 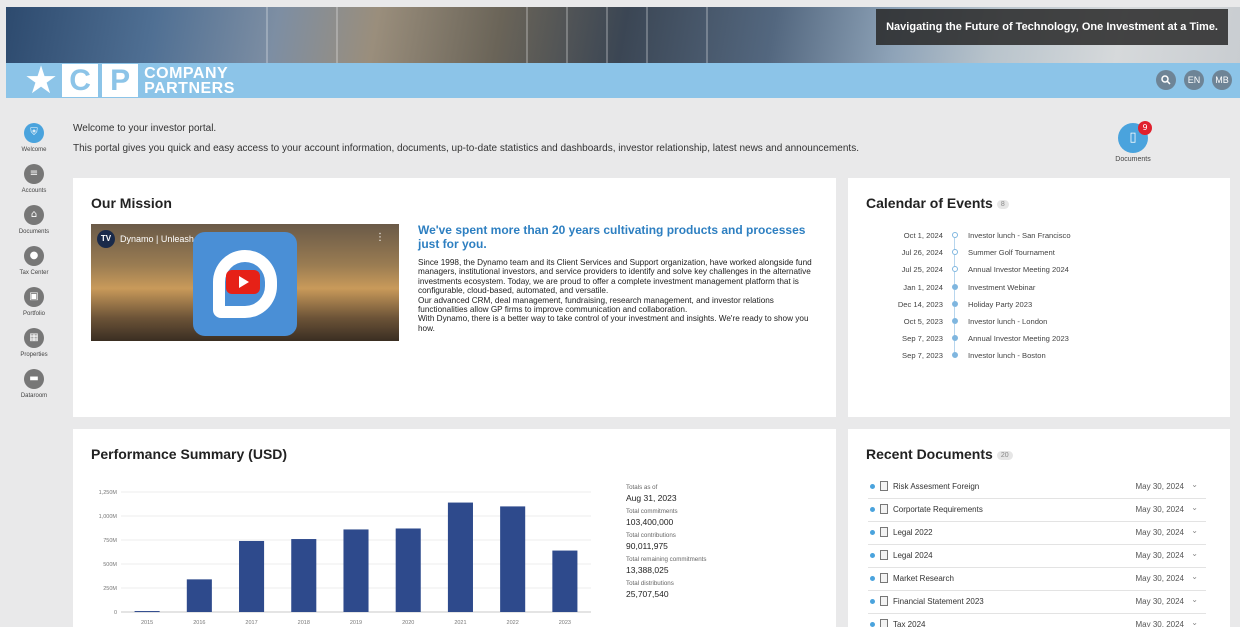 I want to click on total-item: Totals as of Aug 31, 2023, so click(x=666, y=493).